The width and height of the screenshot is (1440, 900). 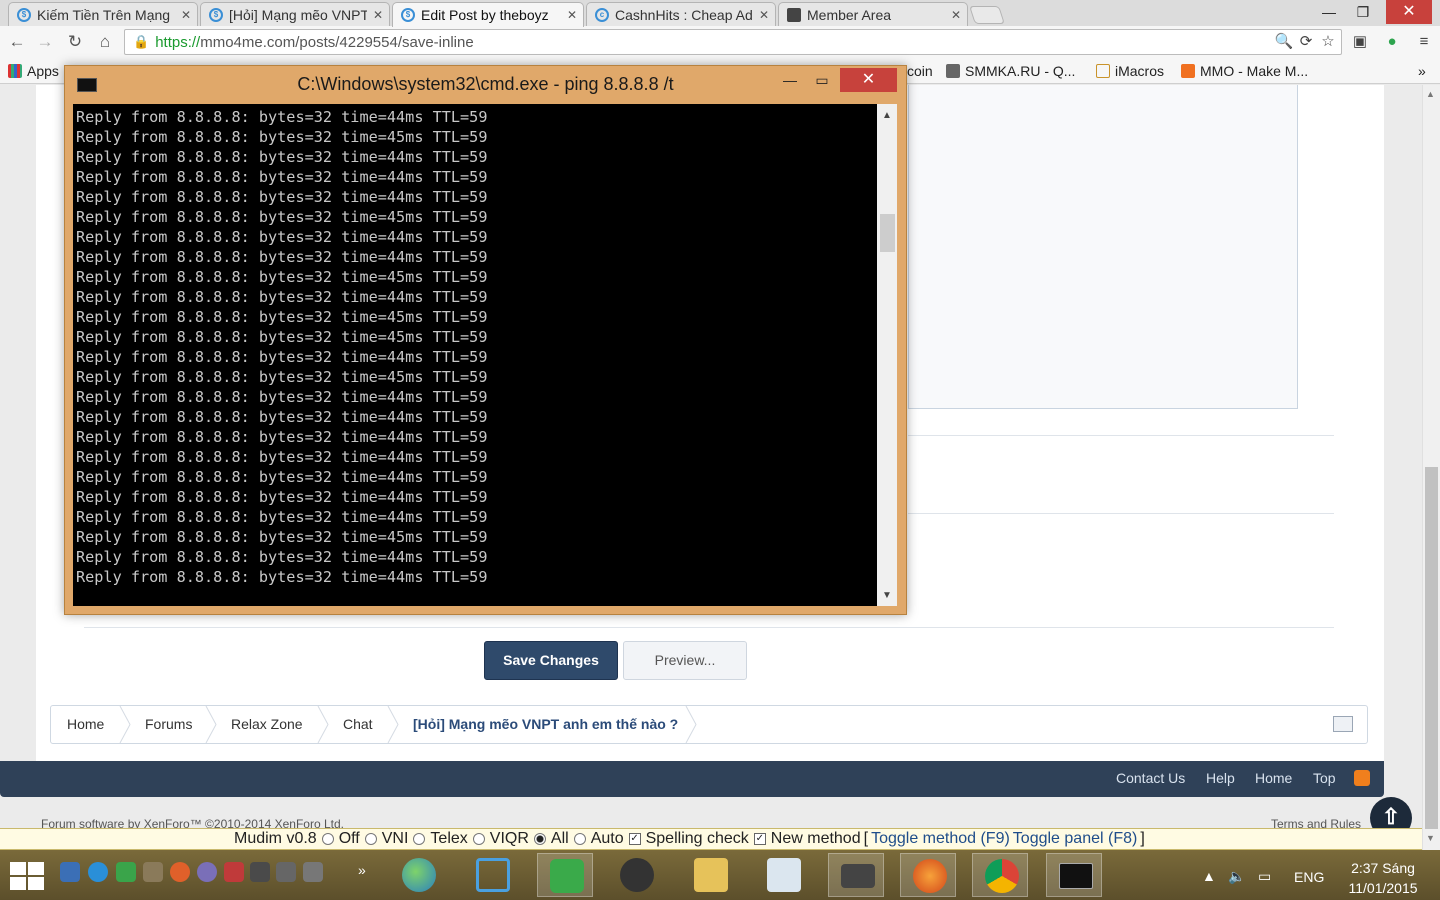 What do you see at coordinates (887, 115) in the screenshot?
I see `cmd-scroll-up-icon: ▲` at bounding box center [887, 115].